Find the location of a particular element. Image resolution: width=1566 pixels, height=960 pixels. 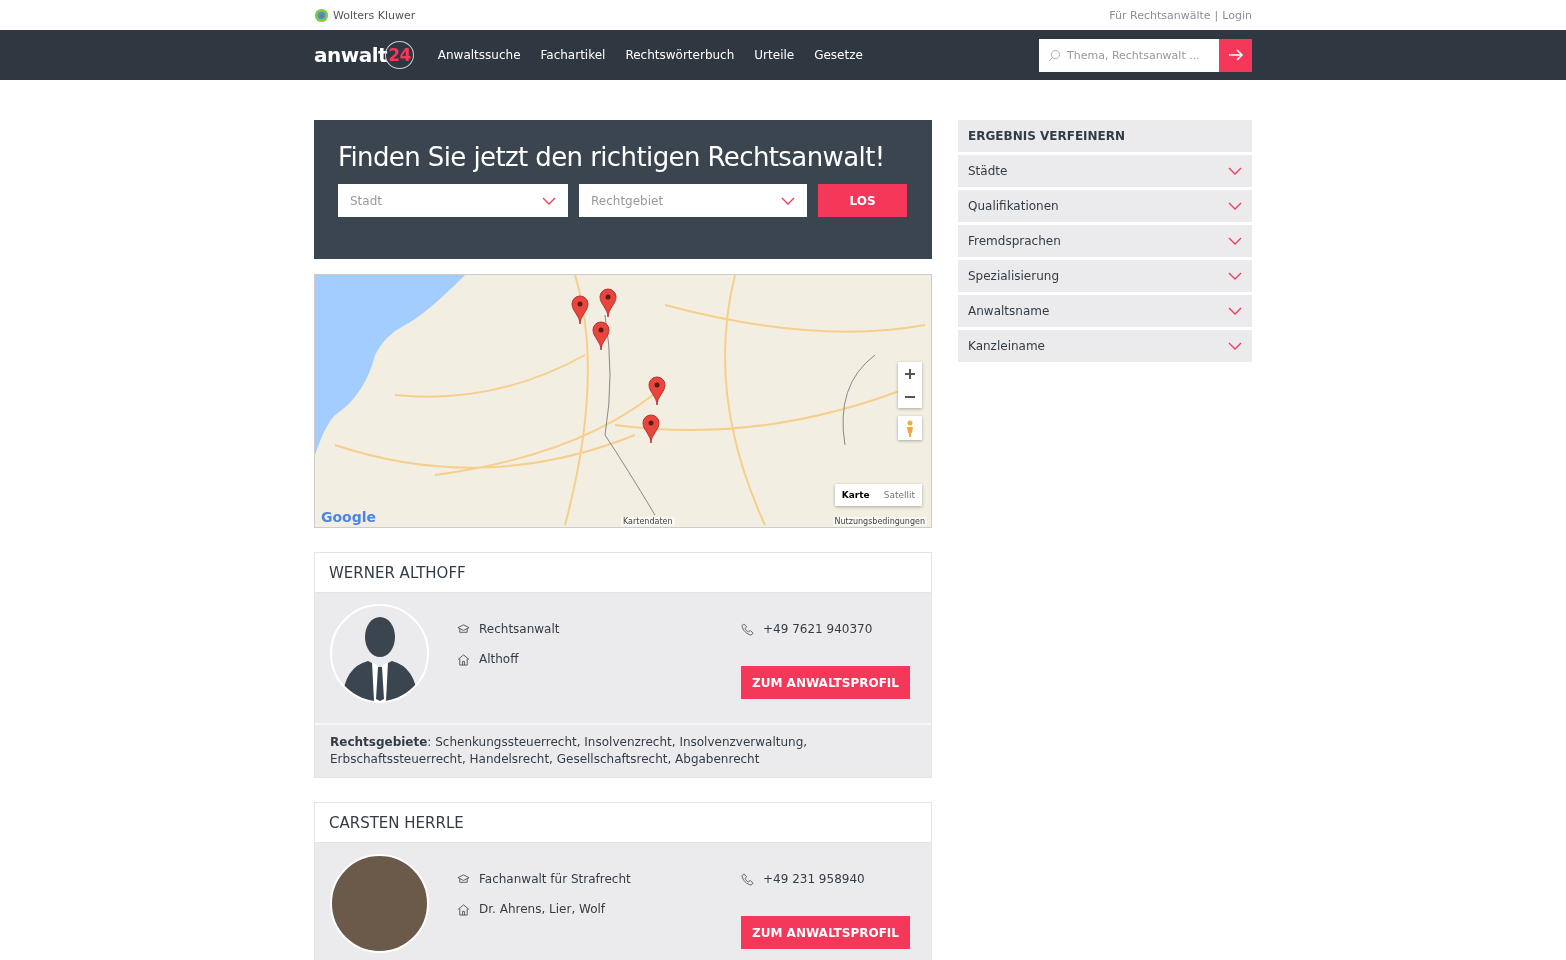

lawyer-title: Fachanwalt für Strafrecht is located at coordinates (555, 879).